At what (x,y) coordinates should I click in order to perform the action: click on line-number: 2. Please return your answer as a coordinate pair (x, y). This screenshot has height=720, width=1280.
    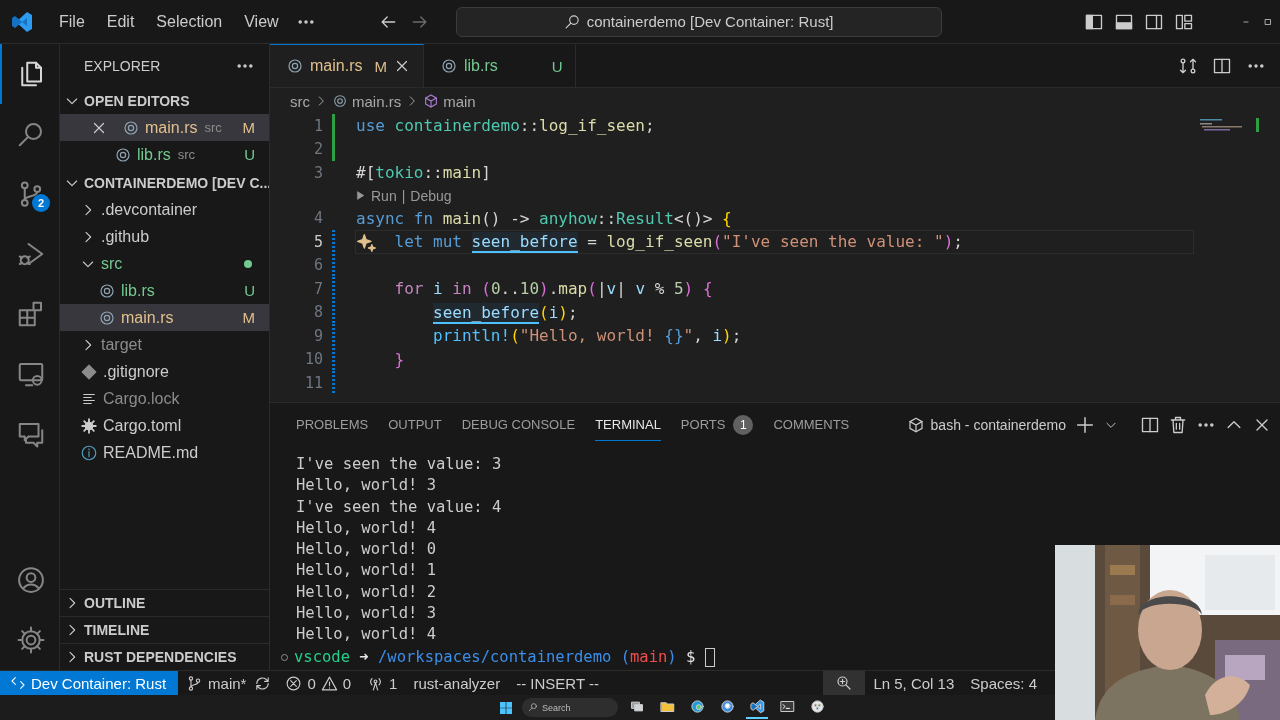
    Looking at the image, I should click on (317, 149).